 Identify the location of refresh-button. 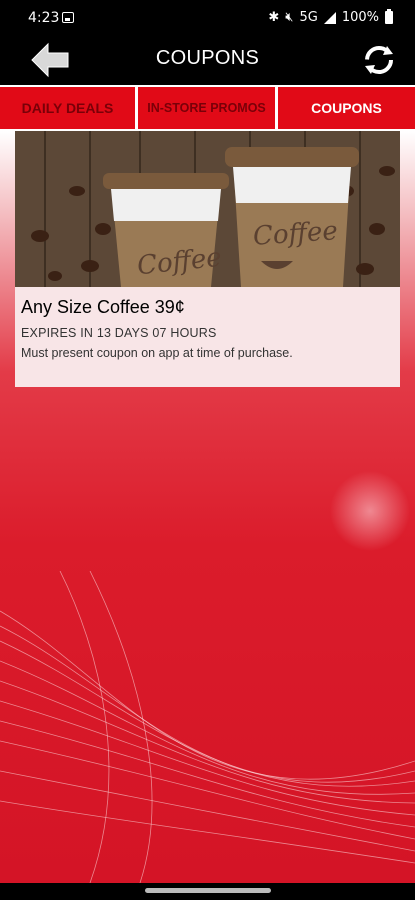
(379, 60).